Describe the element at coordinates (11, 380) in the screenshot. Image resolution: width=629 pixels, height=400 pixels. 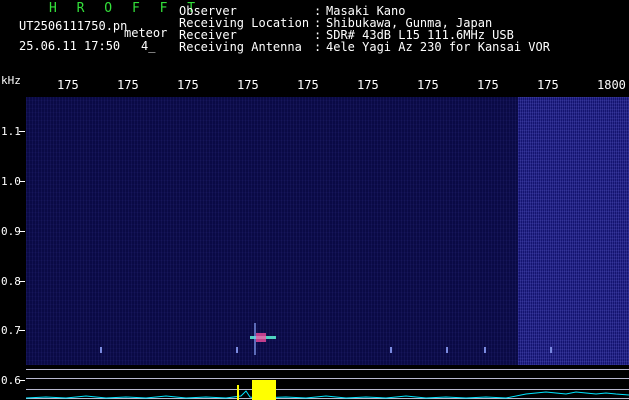
I see `y-tick-label: 0.6` at that location.